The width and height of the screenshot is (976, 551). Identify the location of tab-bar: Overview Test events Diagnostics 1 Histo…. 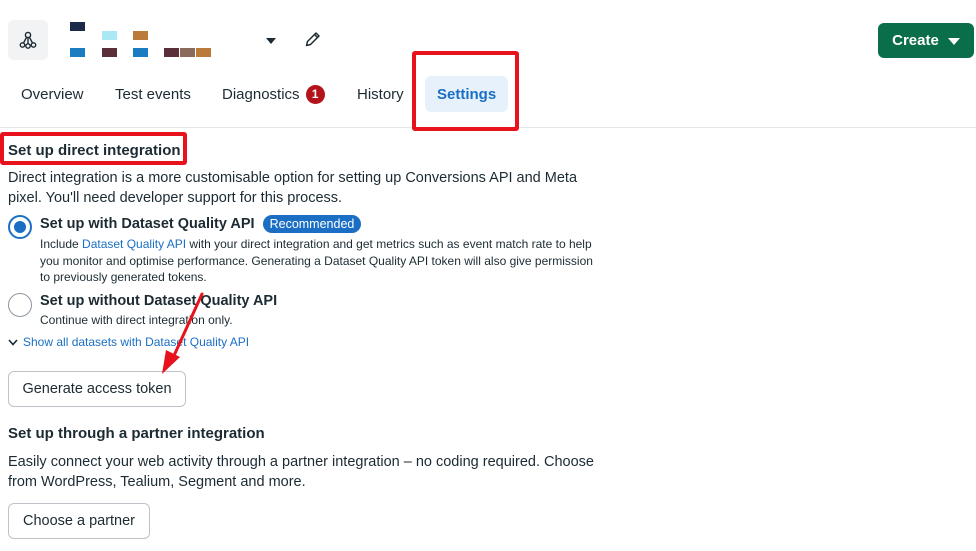
(488, 100).